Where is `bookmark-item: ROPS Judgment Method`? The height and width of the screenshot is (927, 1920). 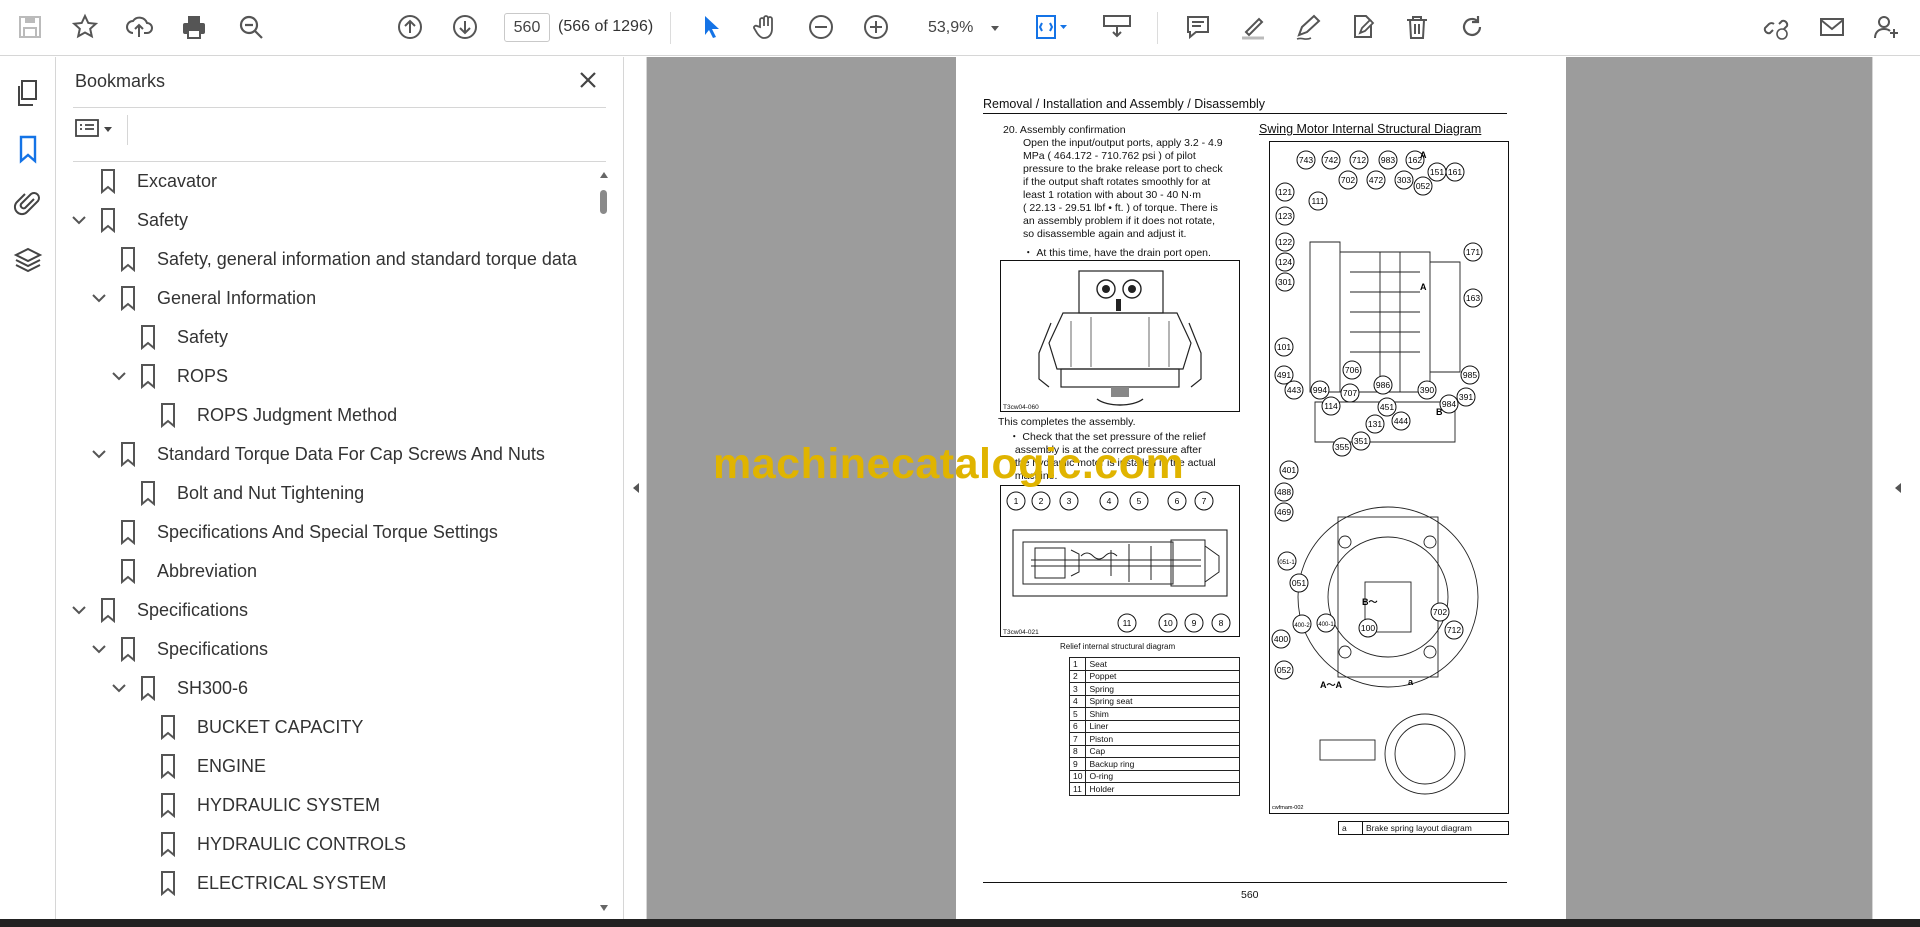
bookmark-item: ROPS Judgment Method is located at coordinates (263, 415).